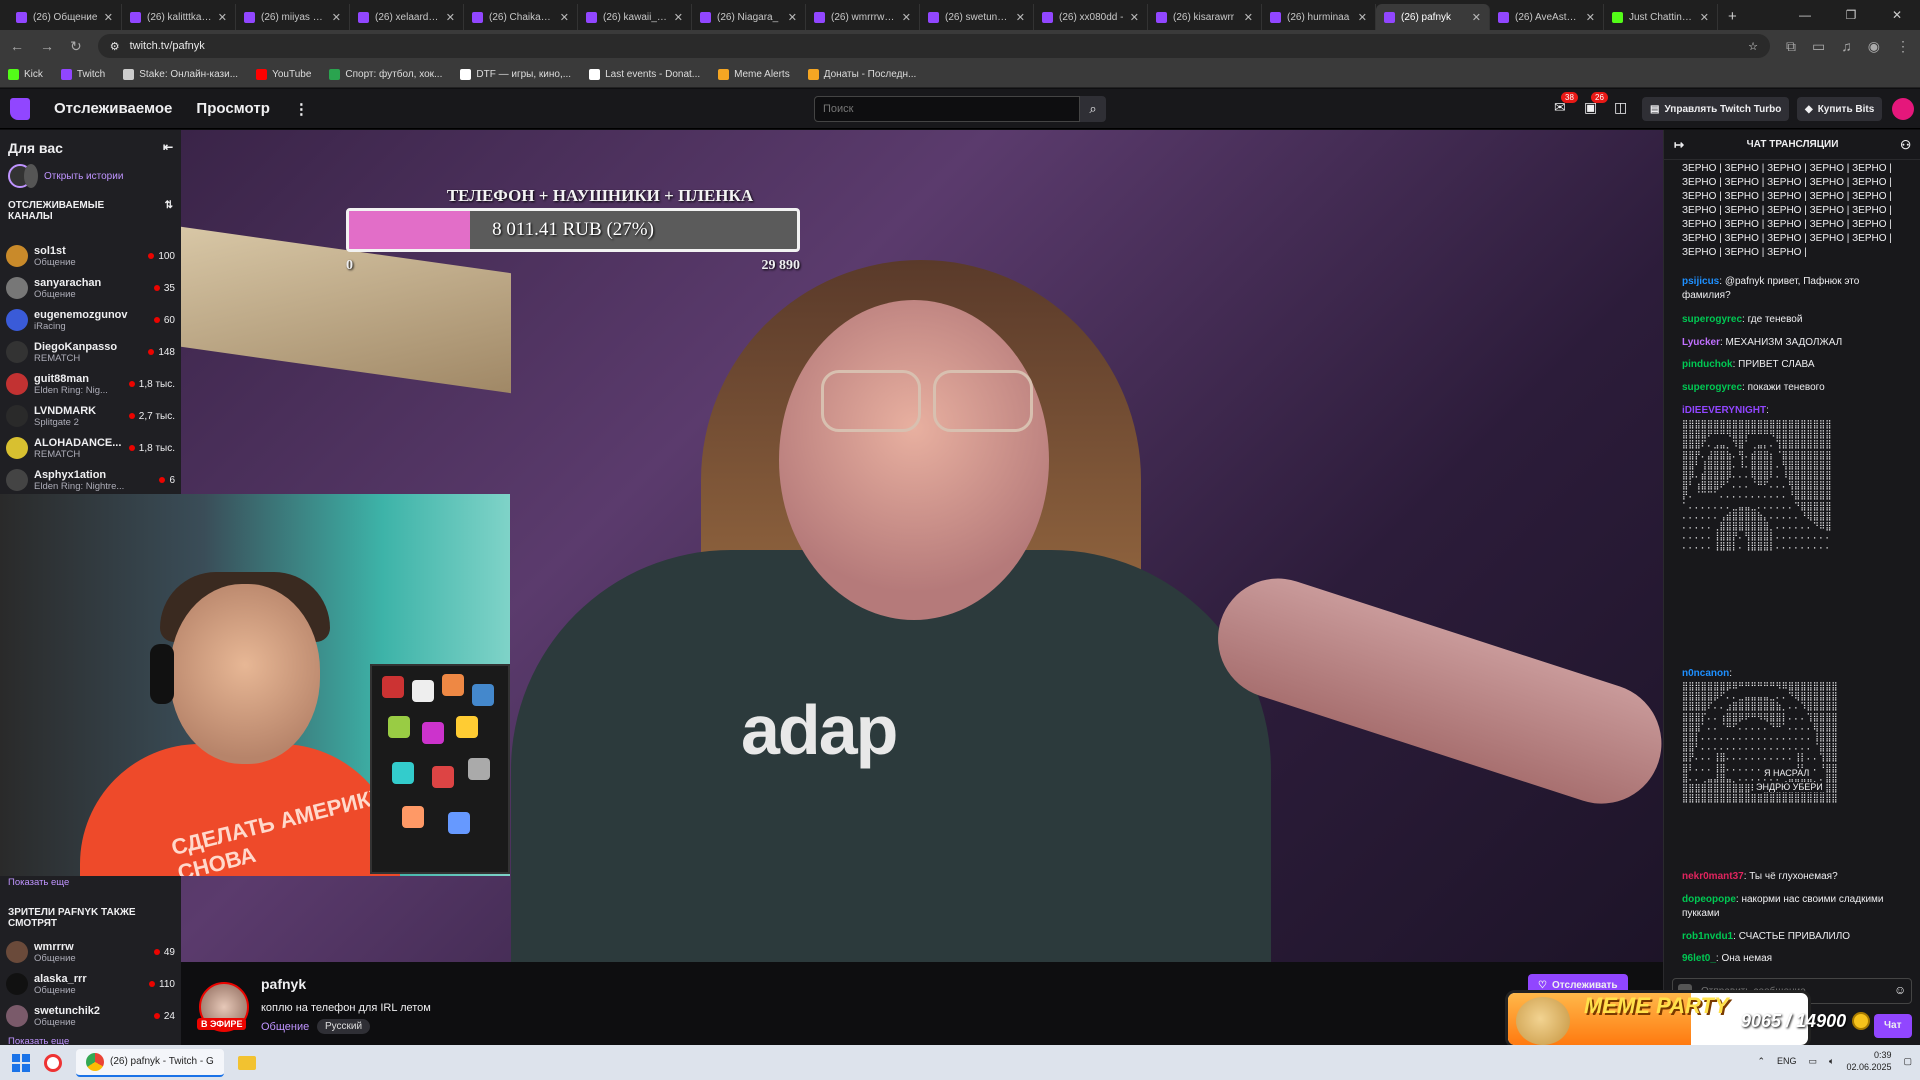 The height and width of the screenshot is (1080, 1920). Describe the element at coordinates (749, 17) in the screenshot. I see `browser-tab: (26) Niagara_ ✕` at that location.